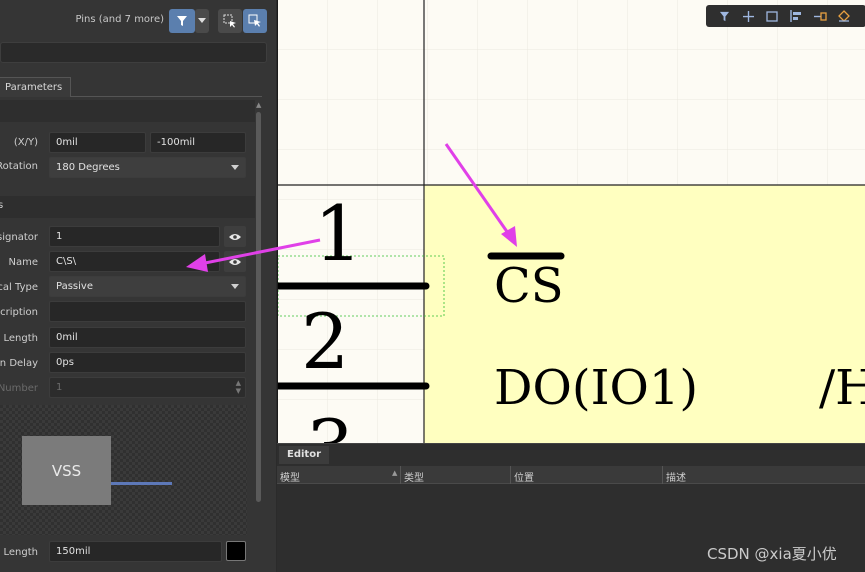 This screenshot has width=865, height=572. Describe the element at coordinates (123, 470) in the screenshot. I see `pin-preview: VSS` at that location.